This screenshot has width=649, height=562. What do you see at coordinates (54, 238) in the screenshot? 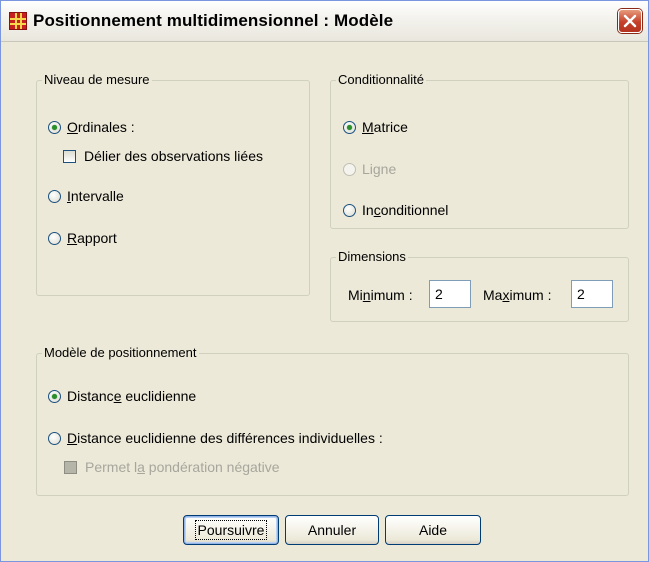
I see `radio-ratio-indicator` at bounding box center [54, 238].